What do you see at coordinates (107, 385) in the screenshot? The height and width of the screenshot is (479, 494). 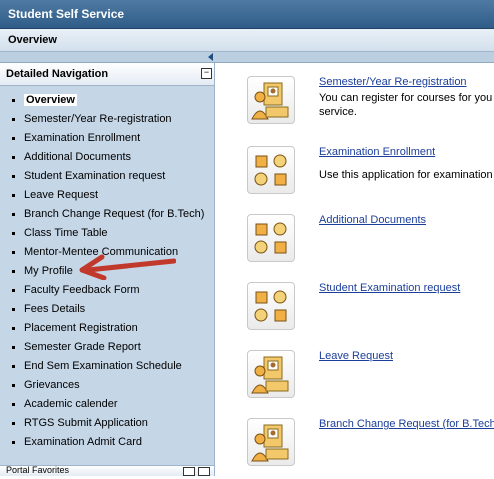 I see `sidebar-item-grievances: Grievances` at bounding box center [107, 385].